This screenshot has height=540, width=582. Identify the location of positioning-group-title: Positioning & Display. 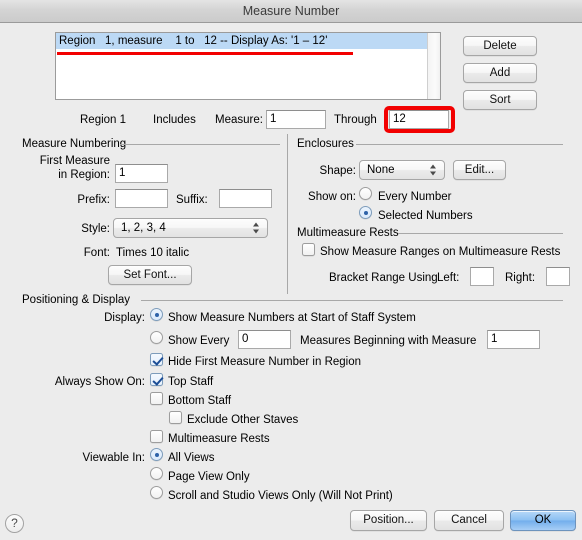
(76, 300).